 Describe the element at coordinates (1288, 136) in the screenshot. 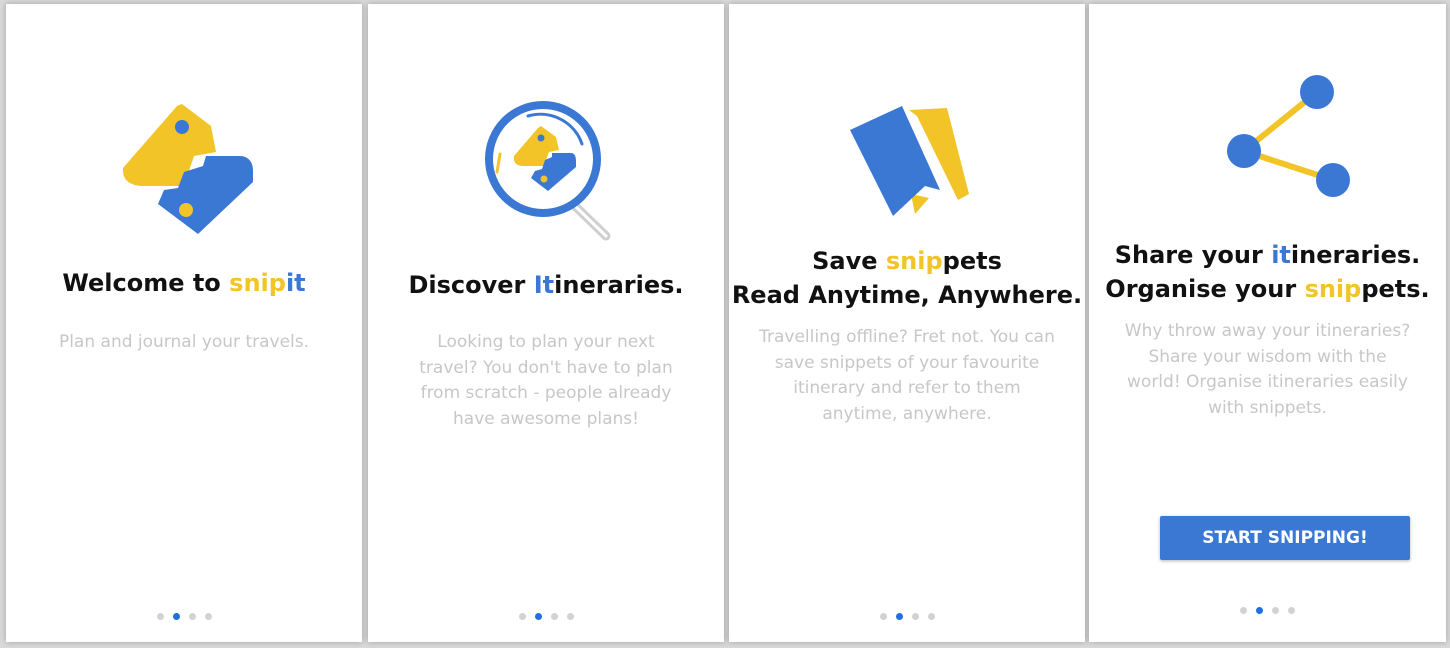

I see `share-icon` at that location.